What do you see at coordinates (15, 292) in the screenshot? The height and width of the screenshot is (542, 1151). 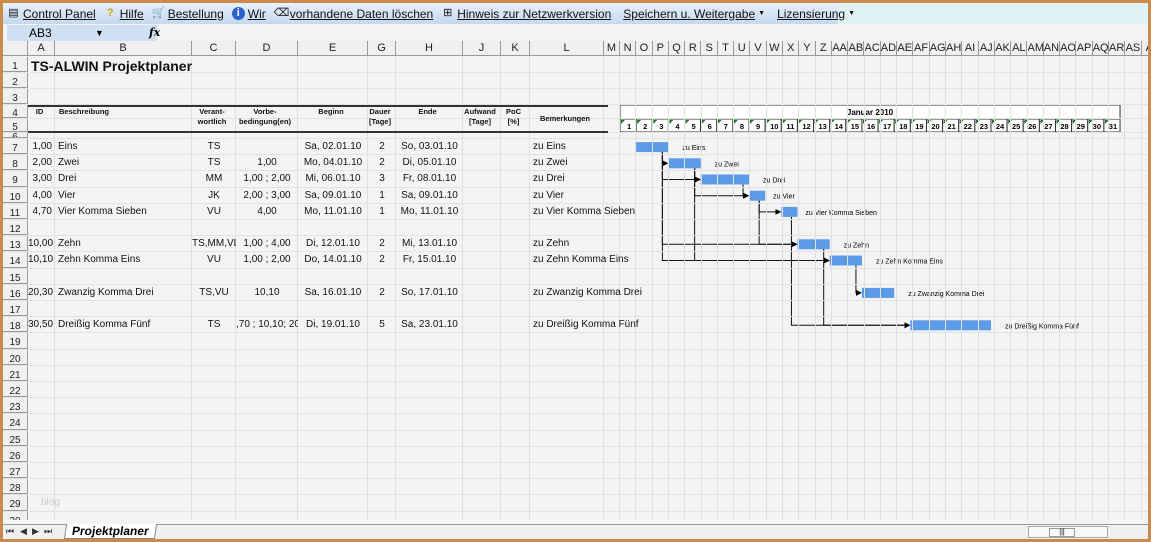 I see `row-header: 16` at bounding box center [15, 292].